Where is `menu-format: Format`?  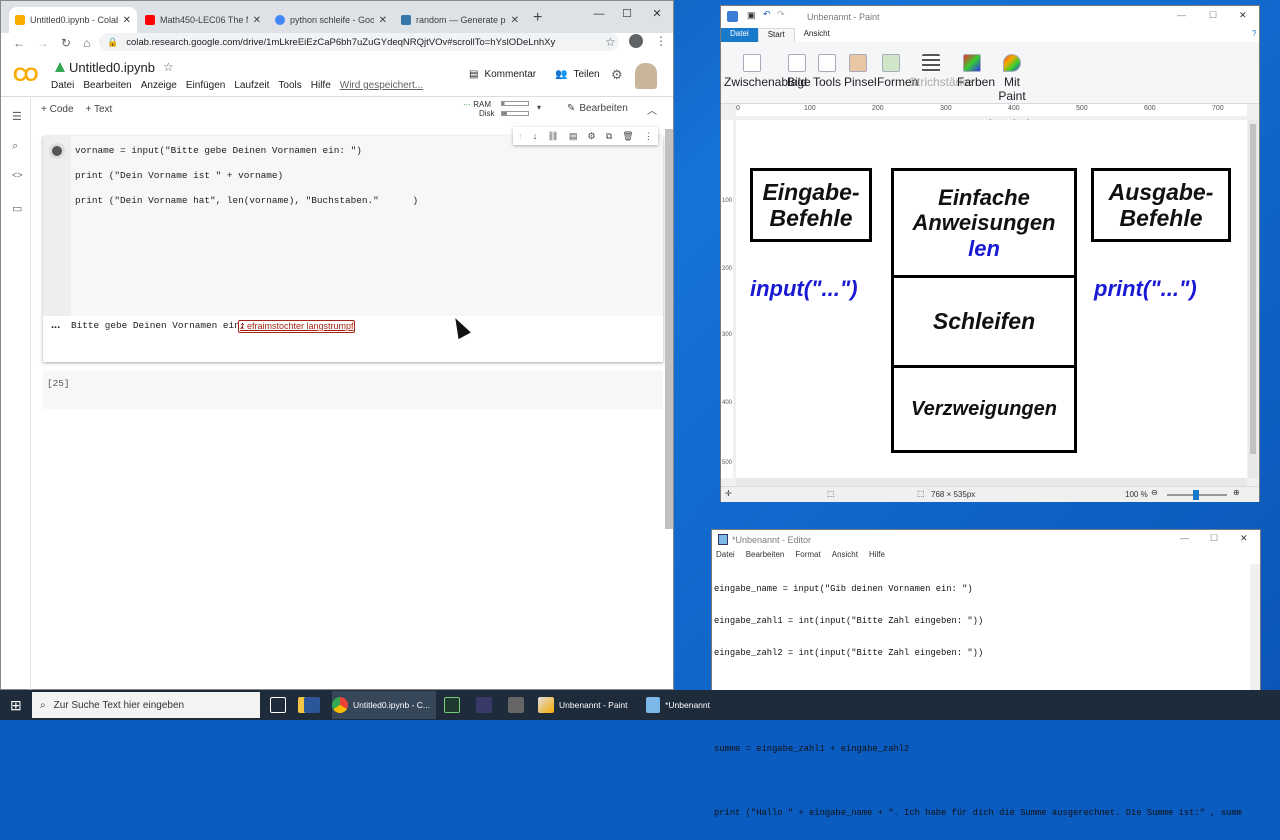
menu-format: Format is located at coordinates (807, 556).